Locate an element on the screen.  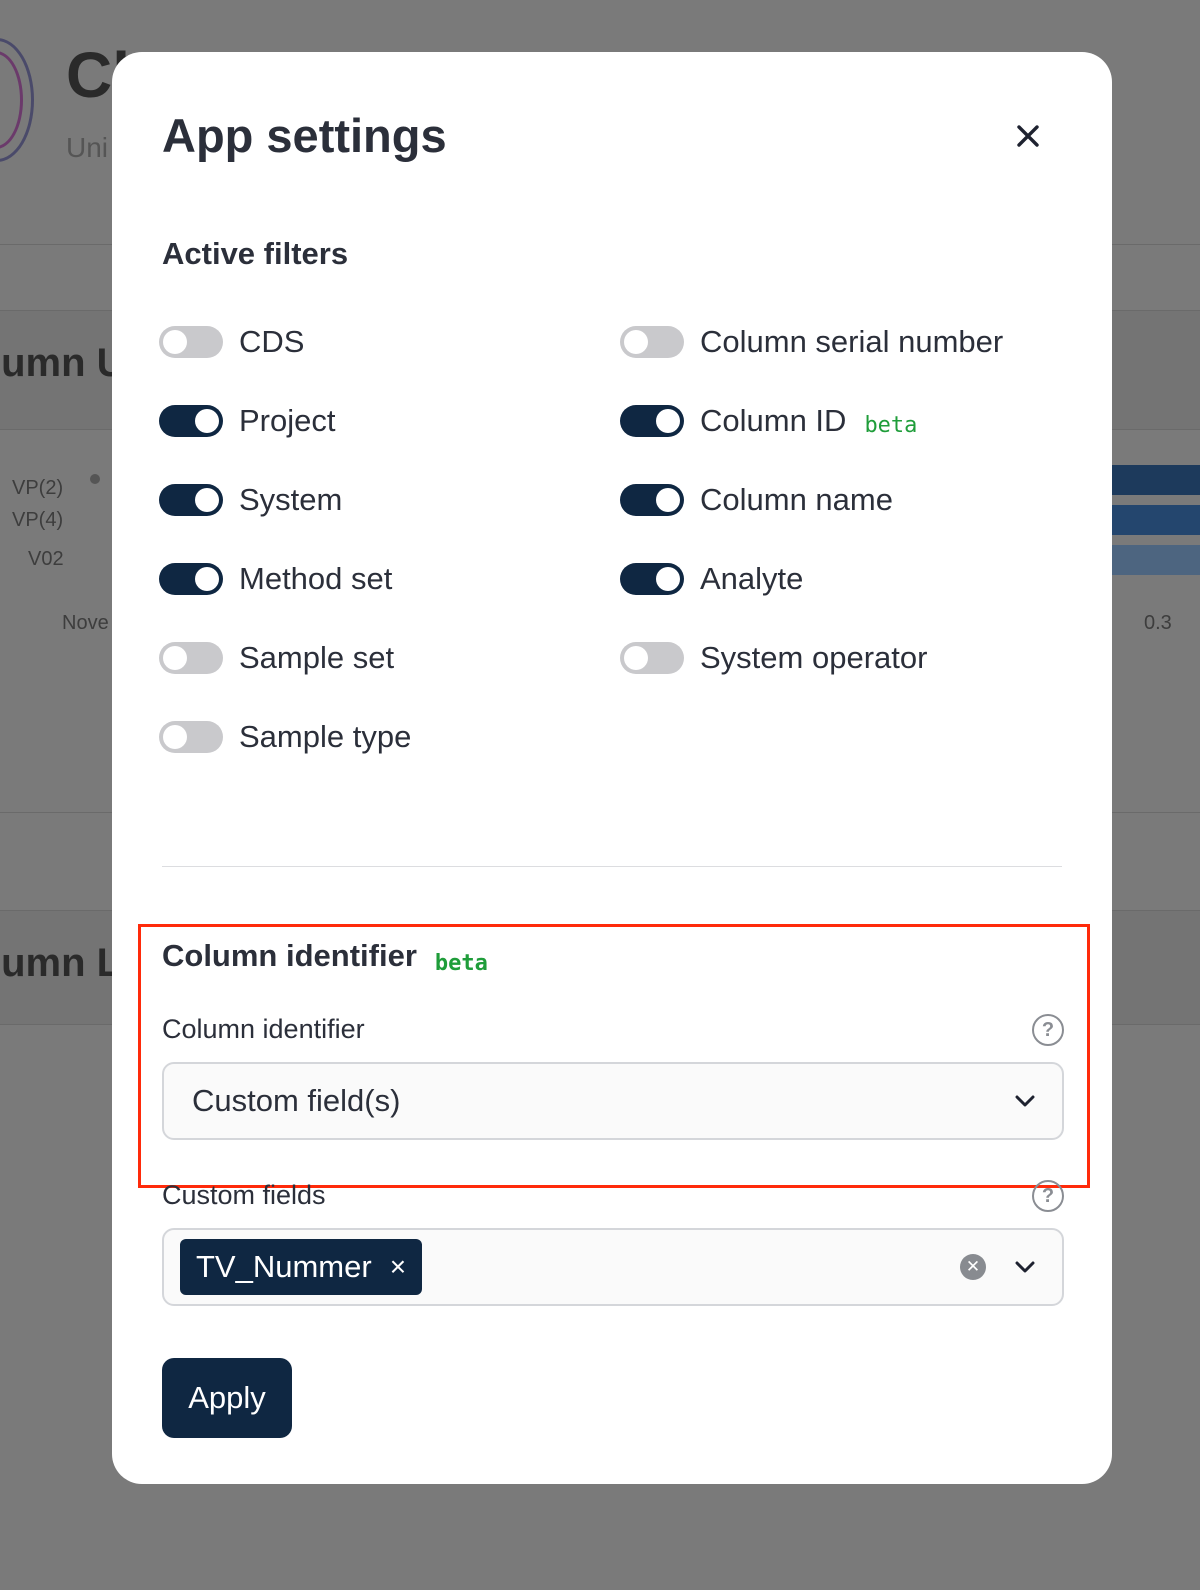
filter-label: Column ID is located at coordinates (773, 420).